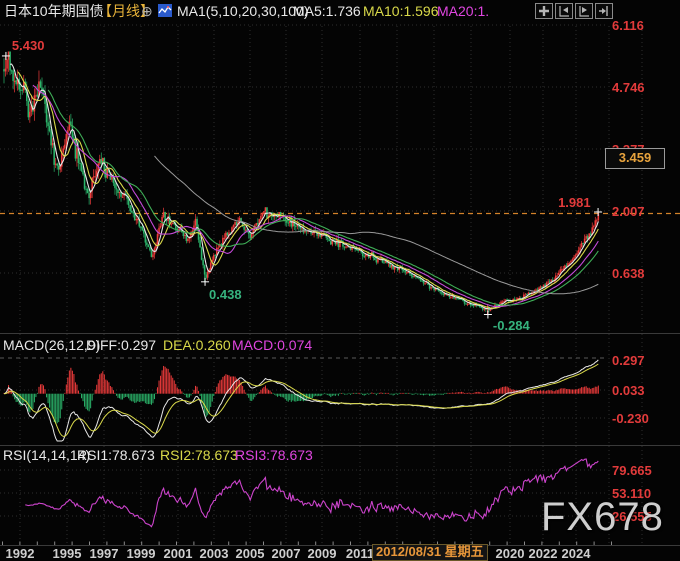 The width and height of the screenshot is (680, 561). Describe the element at coordinates (121, 345) in the screenshot. I see `macd-diff-value: DIFF:0.297` at that location.